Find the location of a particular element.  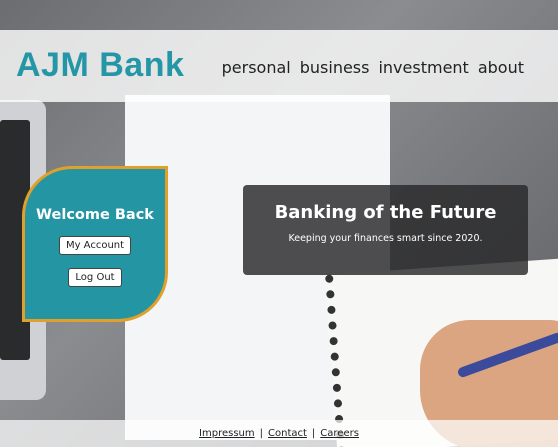

footer: Impressum | Contact | Careers is located at coordinates (279, 433).